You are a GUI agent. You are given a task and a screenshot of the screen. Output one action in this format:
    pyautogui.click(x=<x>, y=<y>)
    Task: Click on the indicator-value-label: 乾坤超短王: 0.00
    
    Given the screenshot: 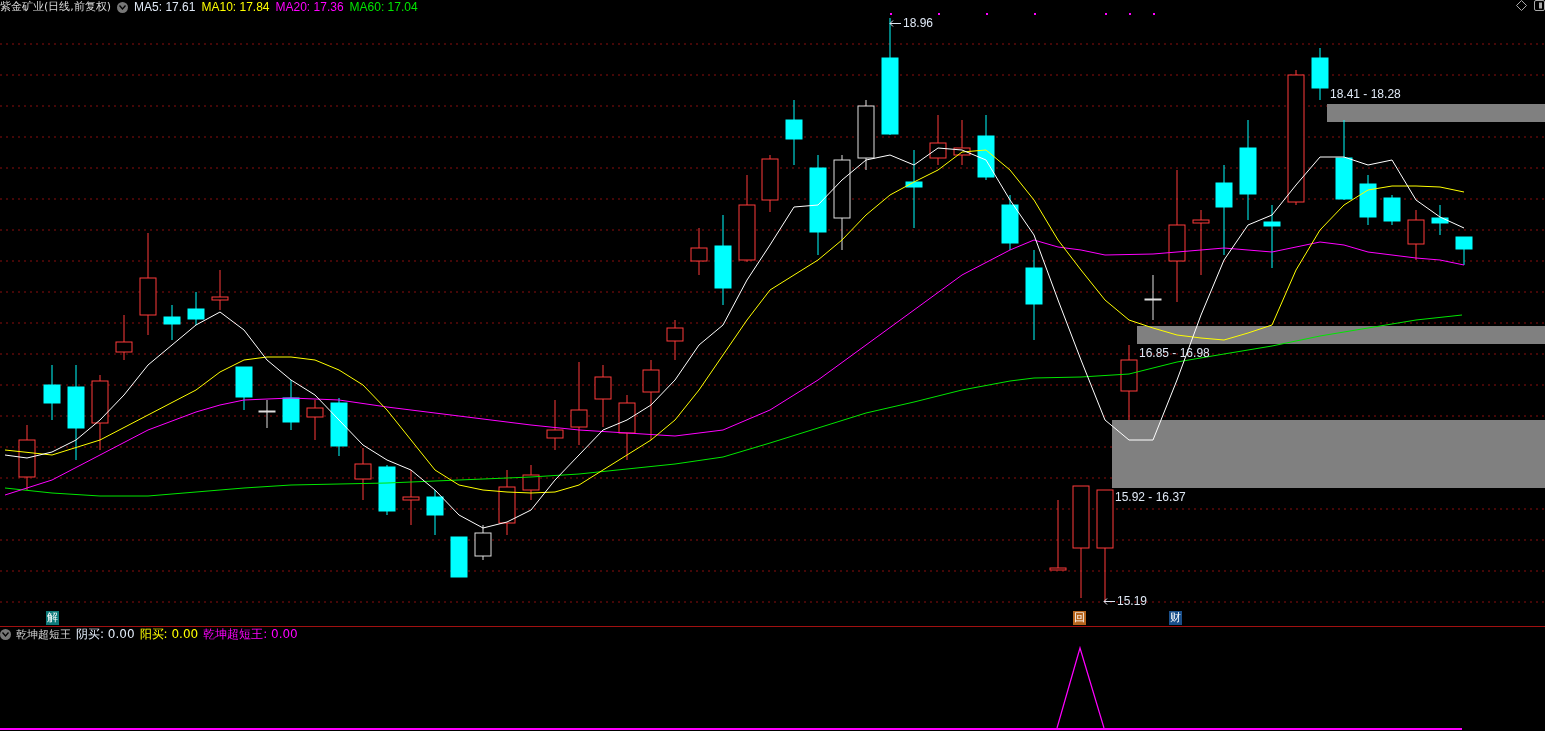 What is the action you would take?
    pyautogui.click(x=250, y=634)
    